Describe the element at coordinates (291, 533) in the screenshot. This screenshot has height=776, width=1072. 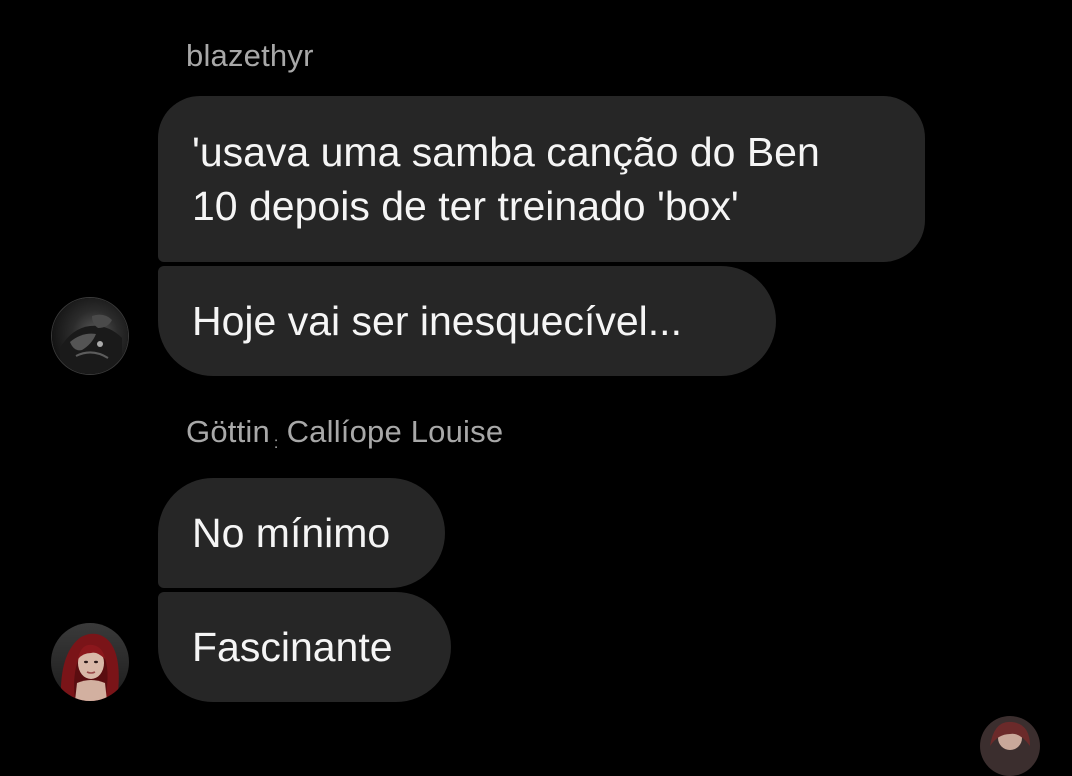
I see `message-text: No mínimo` at that location.